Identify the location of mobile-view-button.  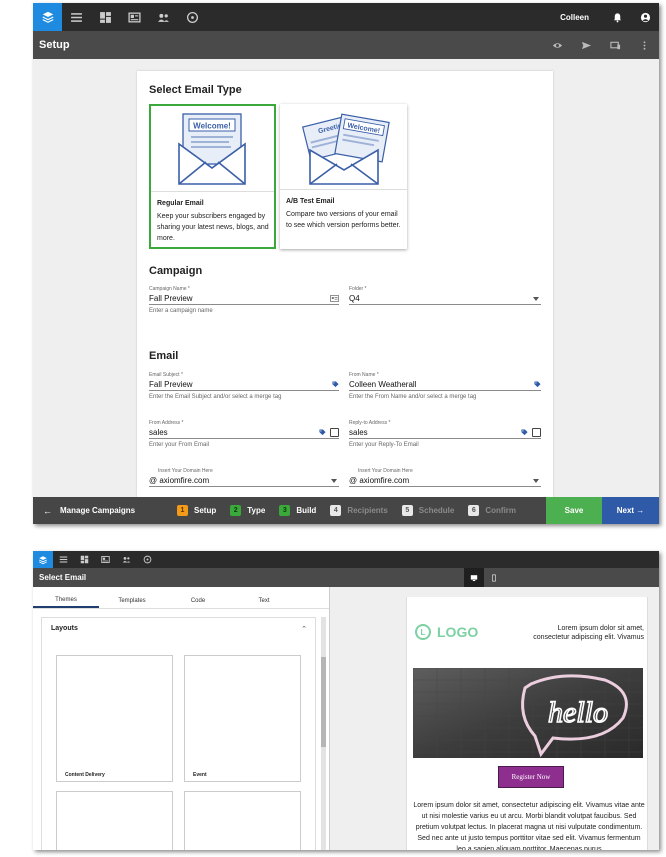
(494, 577).